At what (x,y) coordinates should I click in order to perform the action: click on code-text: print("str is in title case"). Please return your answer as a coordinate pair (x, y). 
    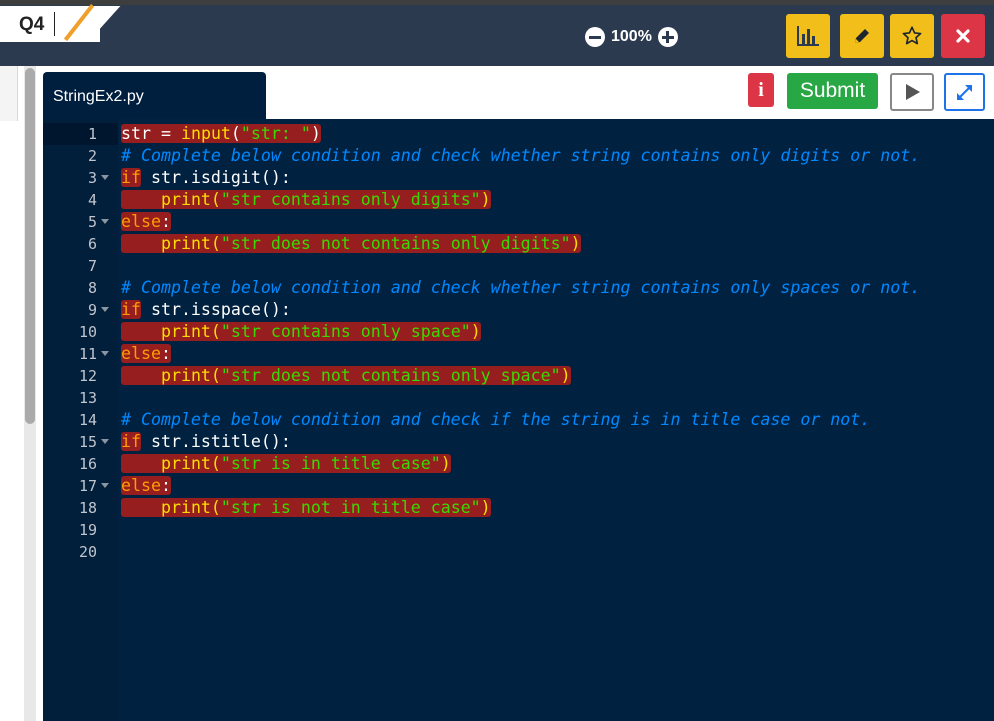
    Looking at the image, I should click on (286, 464).